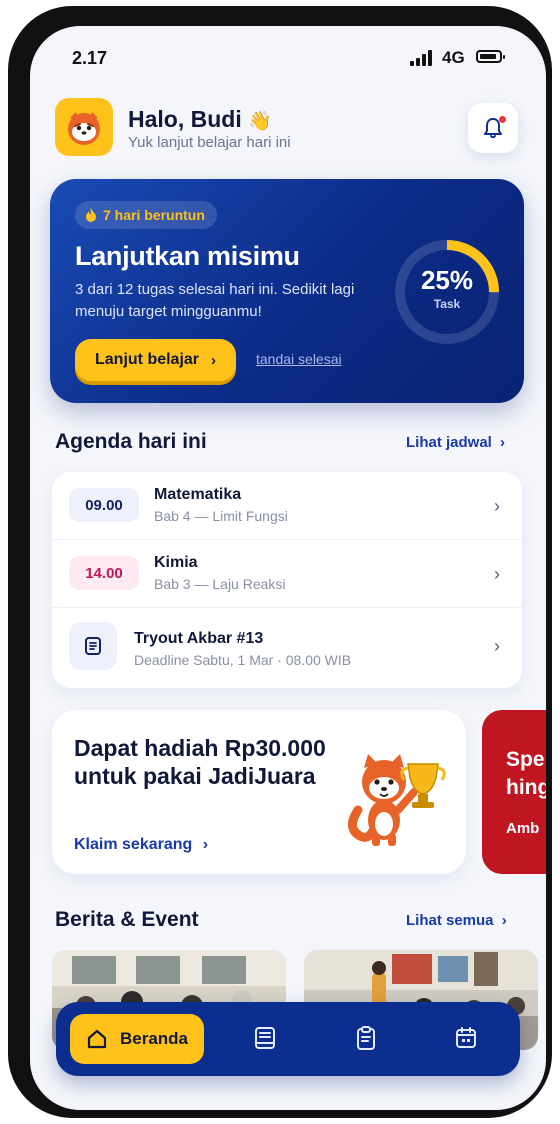  I want to click on nav-home-button: Beranda, so click(137, 1039).